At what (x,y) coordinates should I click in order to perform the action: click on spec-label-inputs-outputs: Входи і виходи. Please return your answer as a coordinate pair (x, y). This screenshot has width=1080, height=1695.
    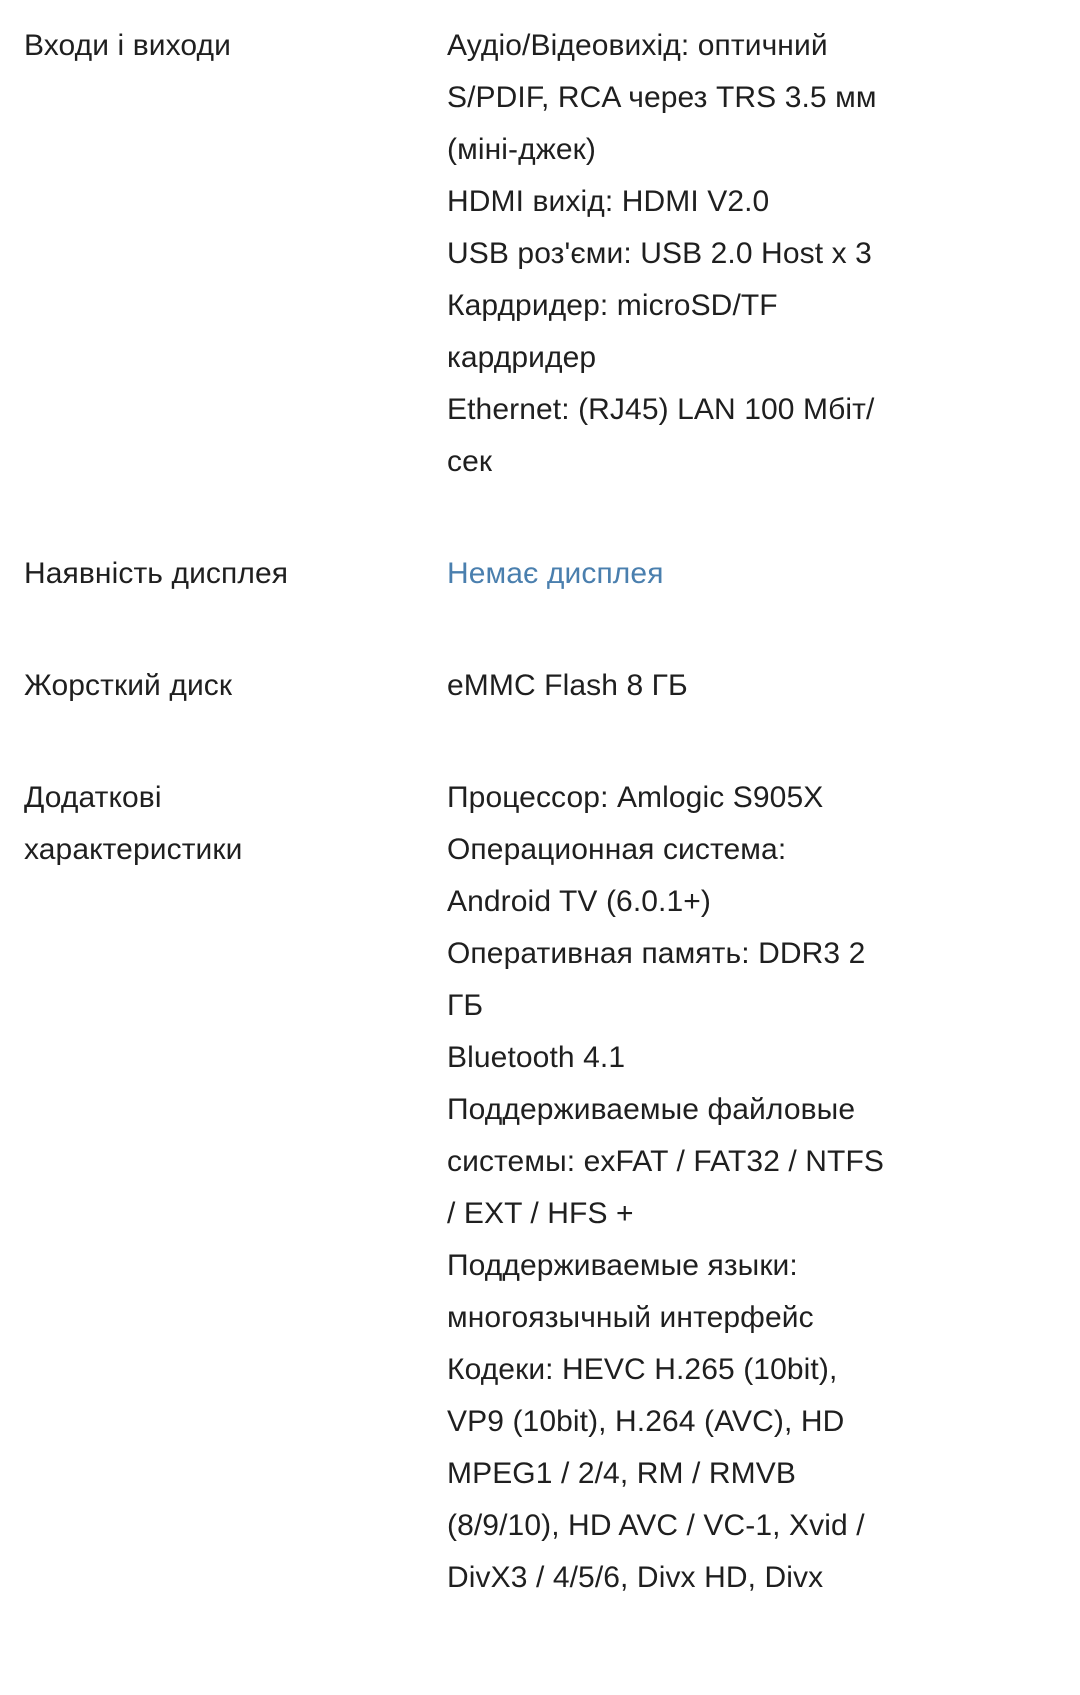
    Looking at the image, I should click on (235, 46).